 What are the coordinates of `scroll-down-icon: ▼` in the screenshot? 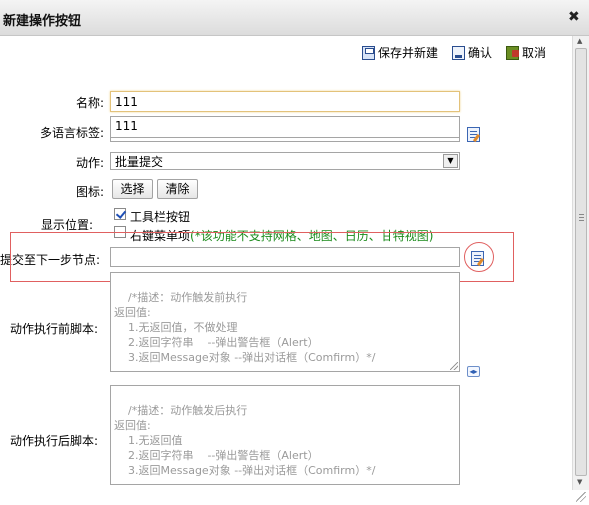 It's located at (579, 482).